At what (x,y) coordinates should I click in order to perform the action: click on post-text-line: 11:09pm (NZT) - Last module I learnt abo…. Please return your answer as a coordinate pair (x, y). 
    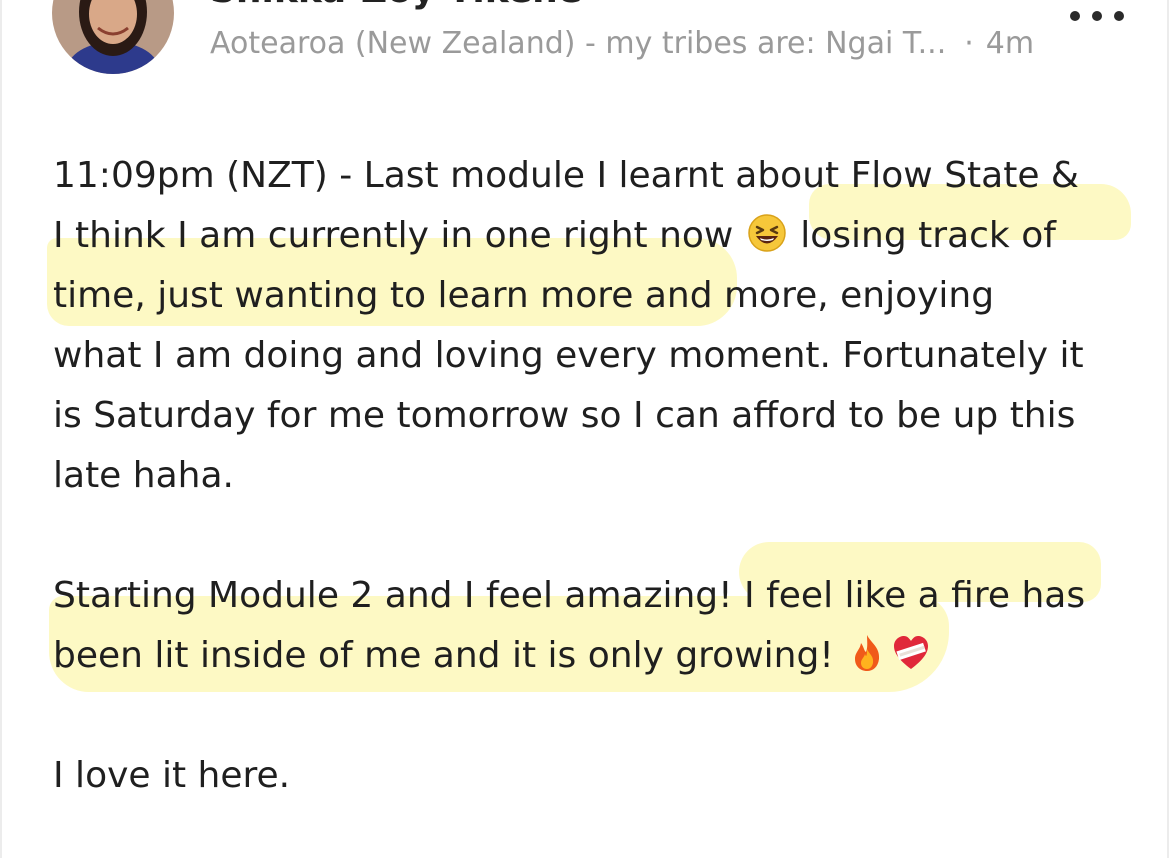
    Looking at the image, I should click on (566, 175).